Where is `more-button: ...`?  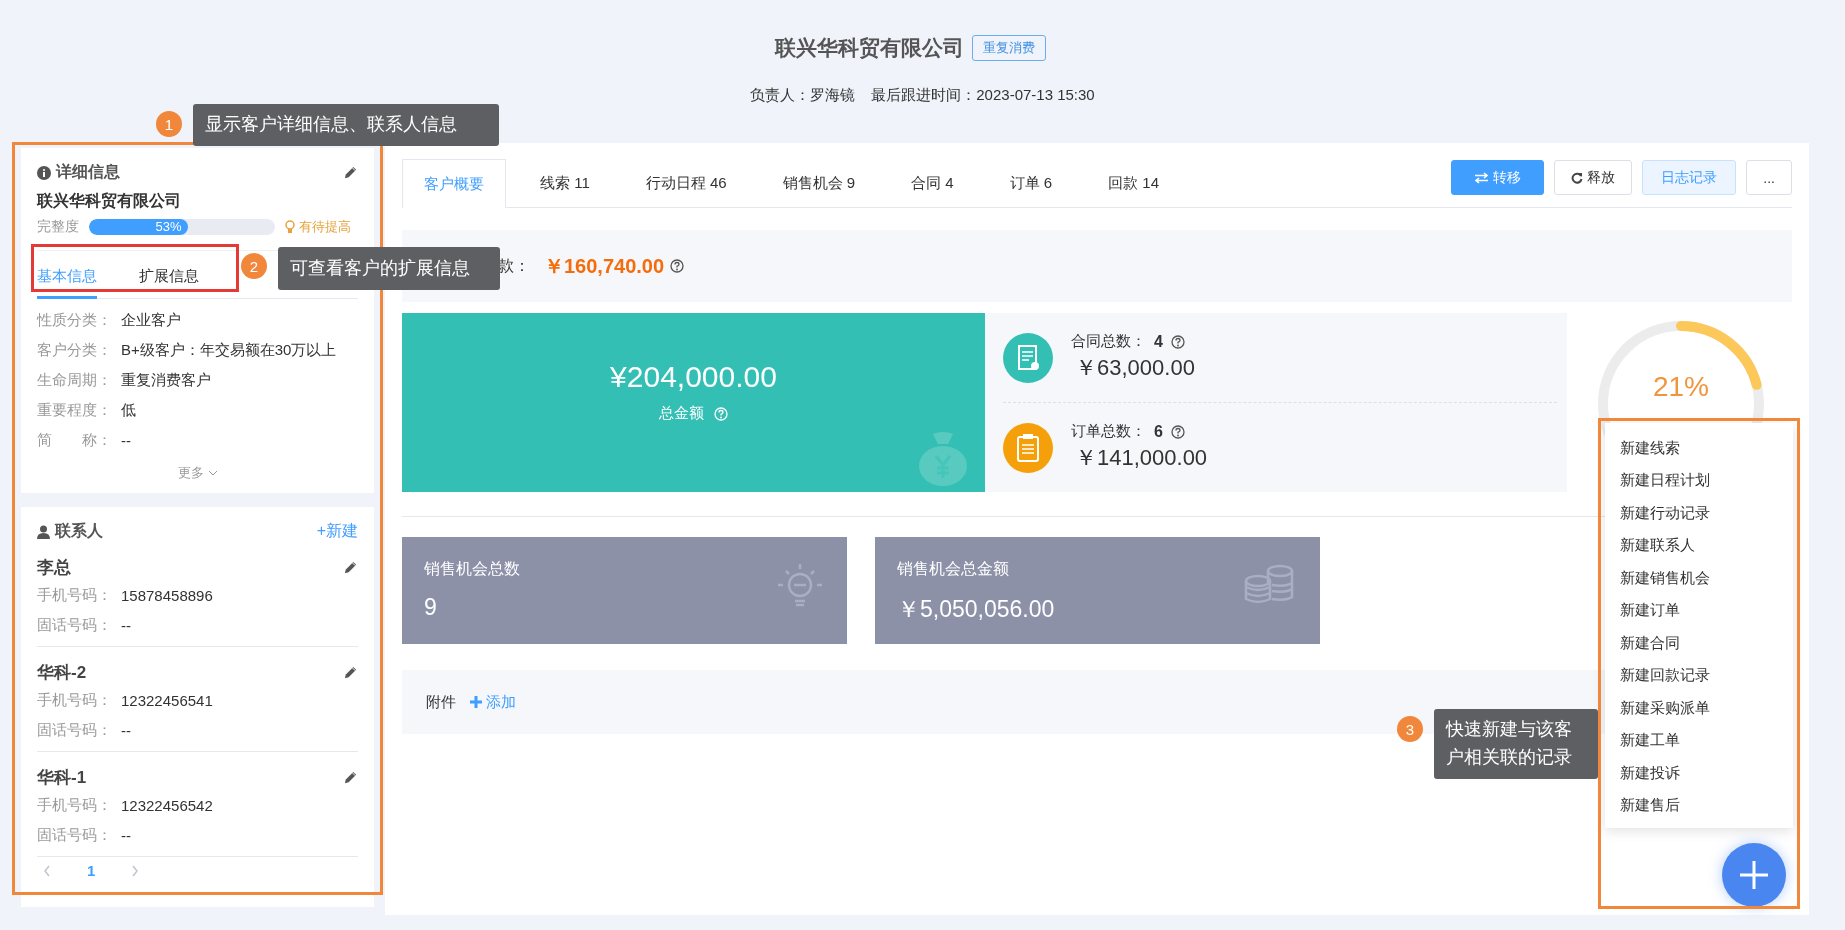
more-button: ... is located at coordinates (1769, 177).